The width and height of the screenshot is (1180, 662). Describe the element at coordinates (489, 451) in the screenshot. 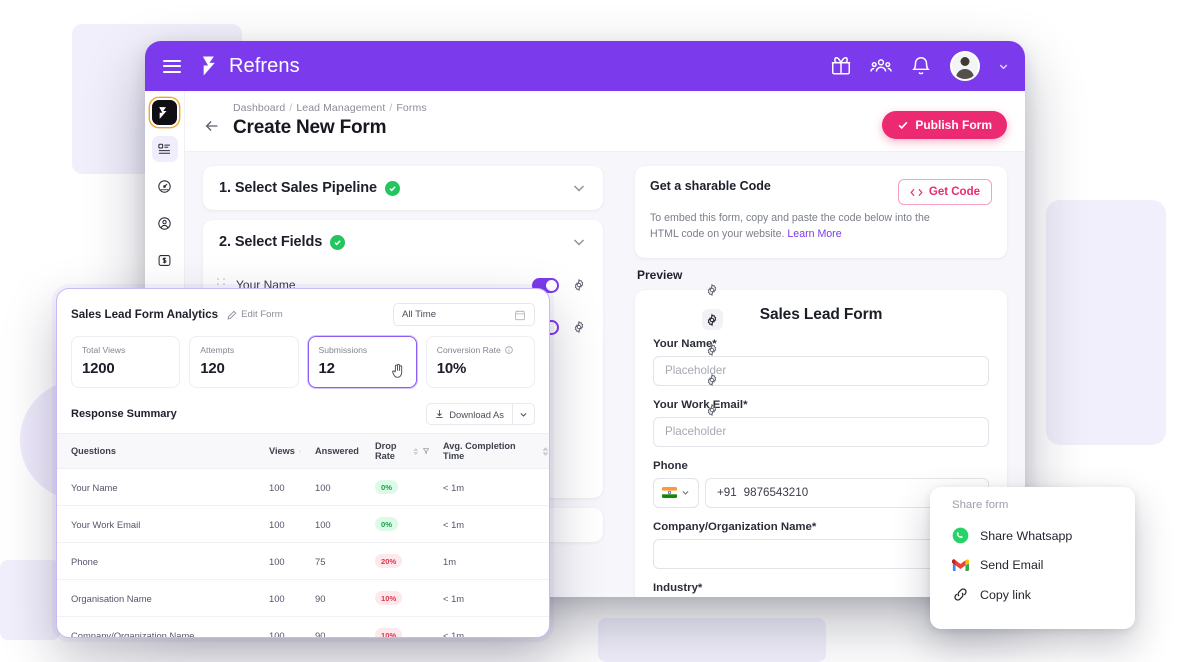

I see `column-header-avg-completion-time: Avg. Completion Time` at that location.